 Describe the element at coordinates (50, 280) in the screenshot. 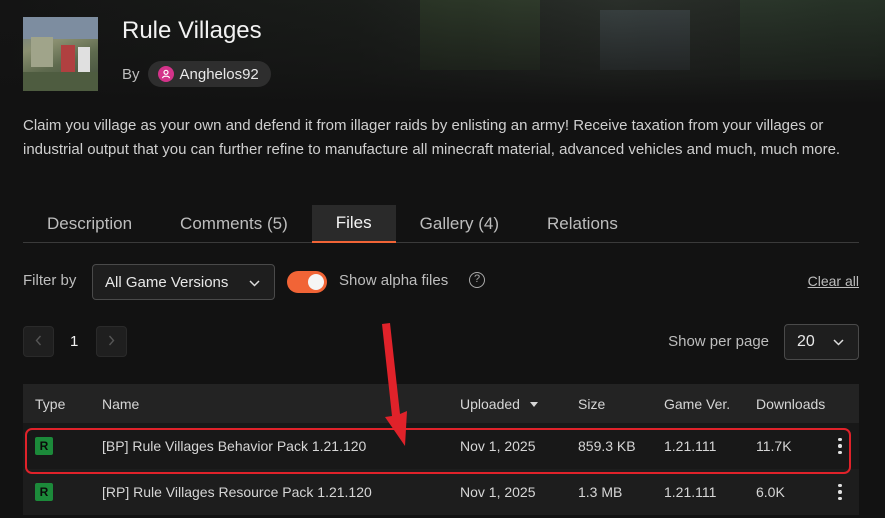

I see `filter-label: Filter by` at that location.